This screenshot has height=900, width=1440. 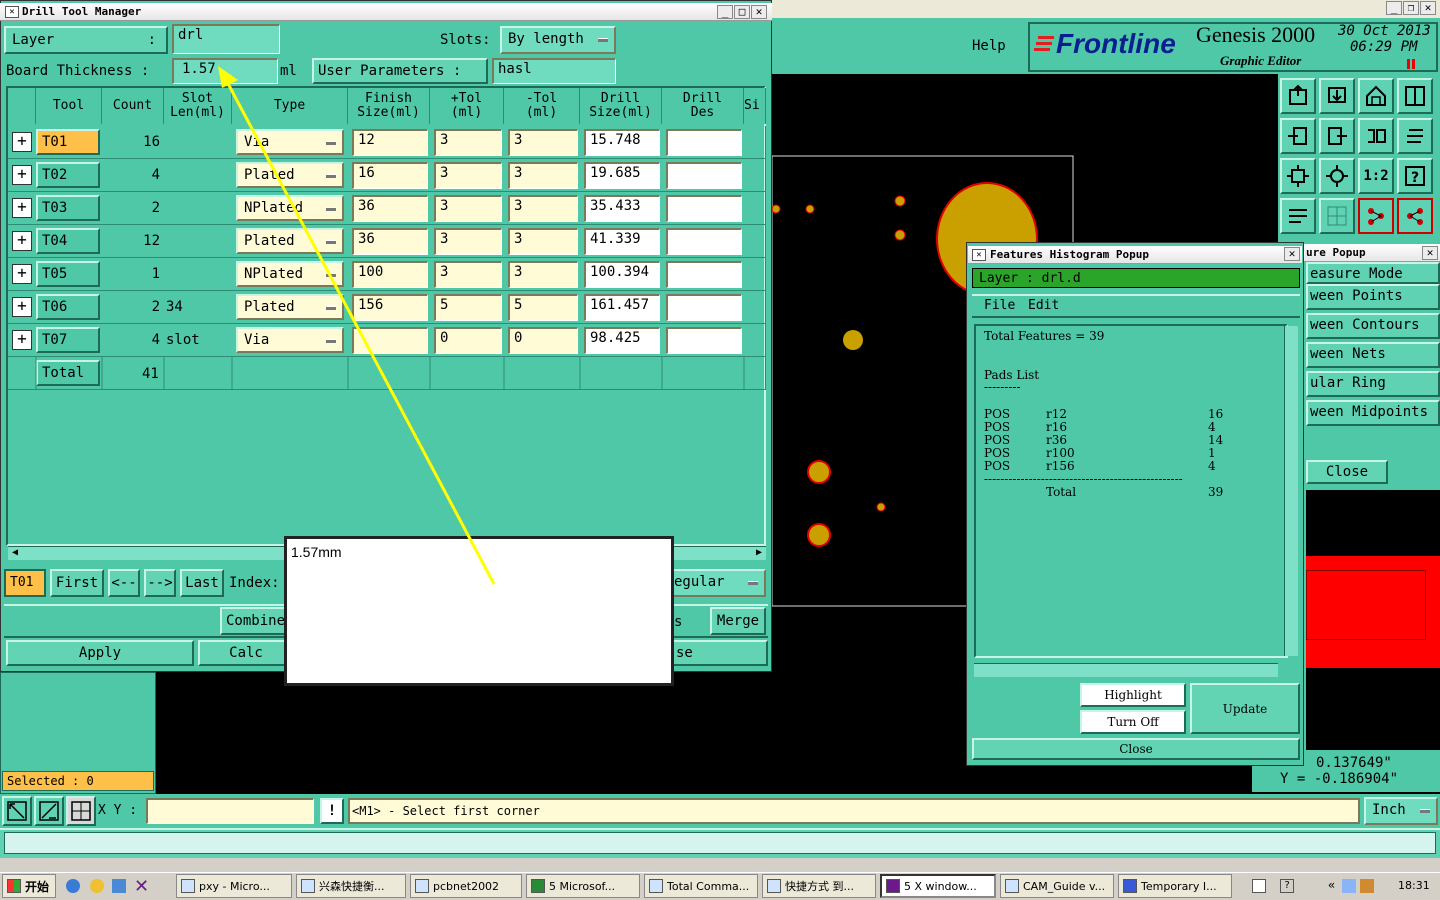 I want to click on quicklaunch-x-icon: ✕, so click(x=141, y=886).